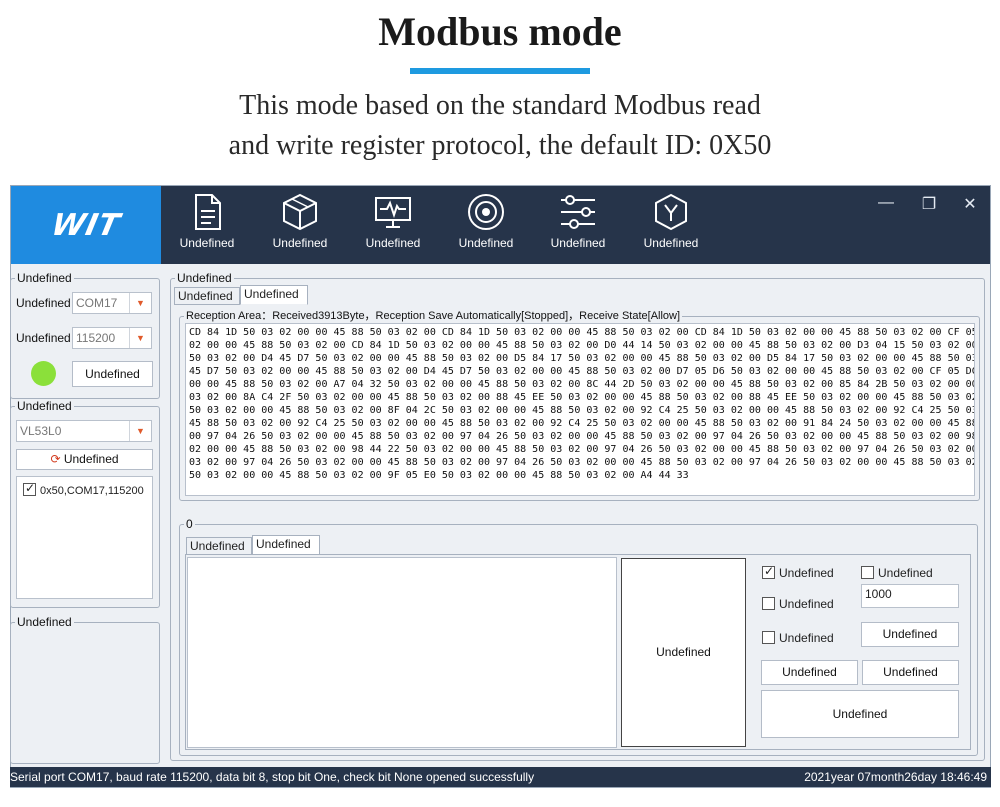 Image resolution: width=1000 pixels, height=807 pixels. I want to click on page-title: Modbus mode, so click(500, 31).